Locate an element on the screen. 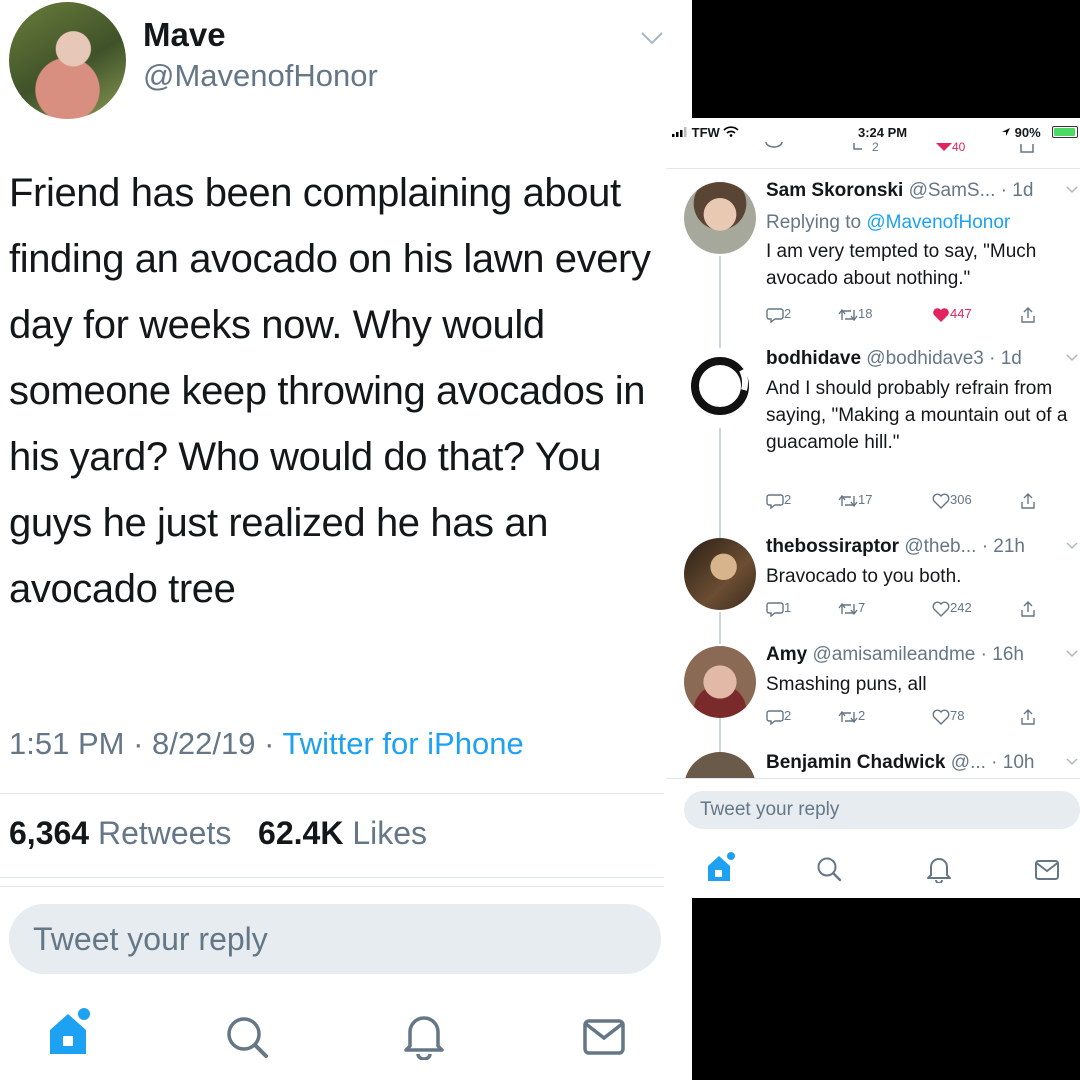 This screenshot has width=1080, height=1080. retweets-count: 6,364 is located at coordinates (49, 833).